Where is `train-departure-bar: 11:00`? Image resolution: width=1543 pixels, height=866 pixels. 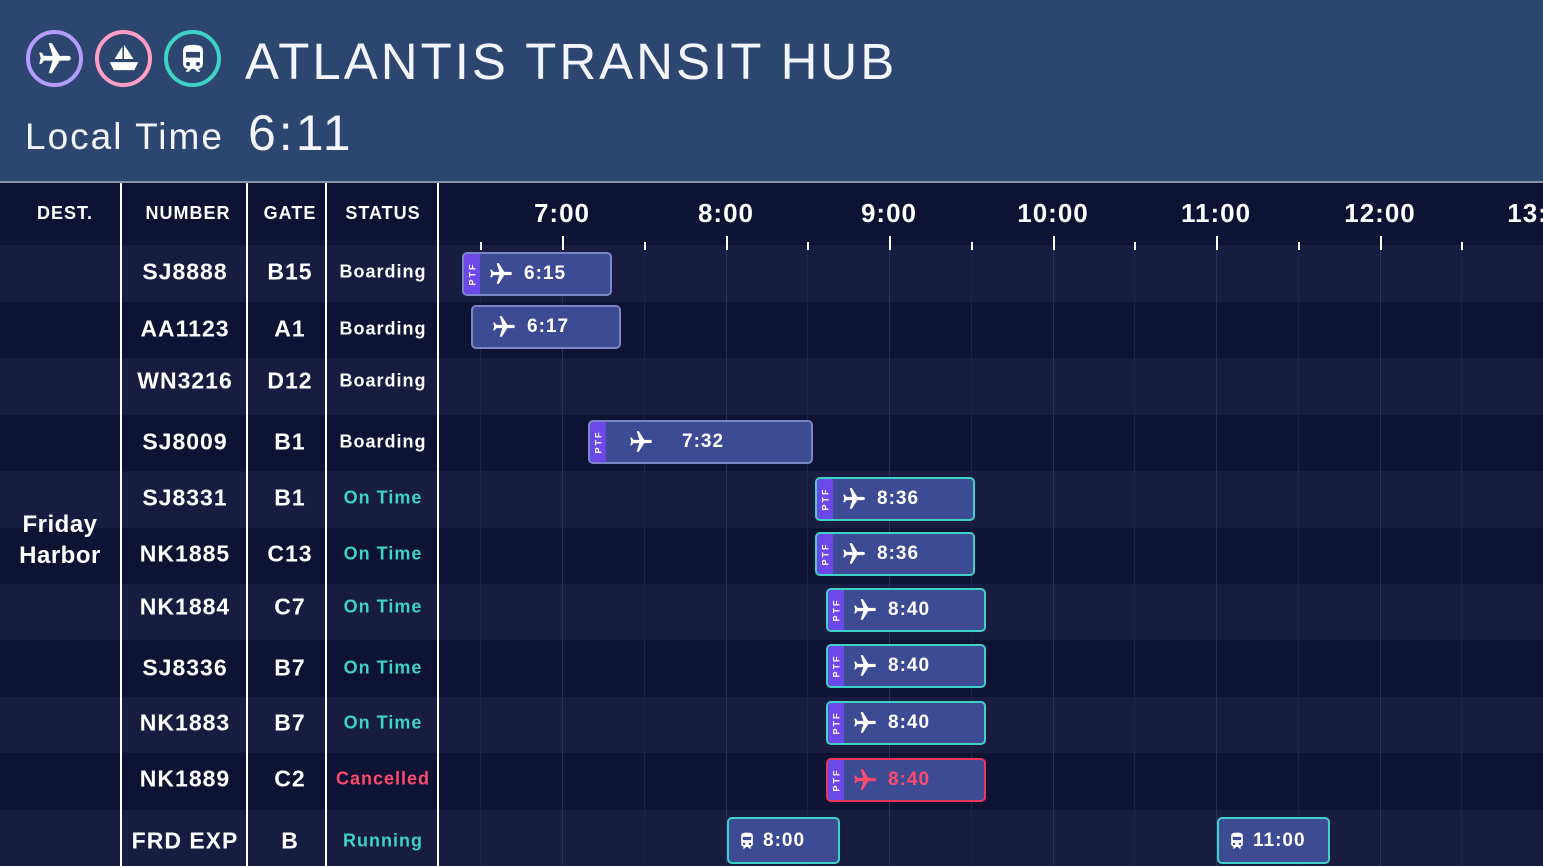
train-departure-bar: 11:00 is located at coordinates (1273, 840).